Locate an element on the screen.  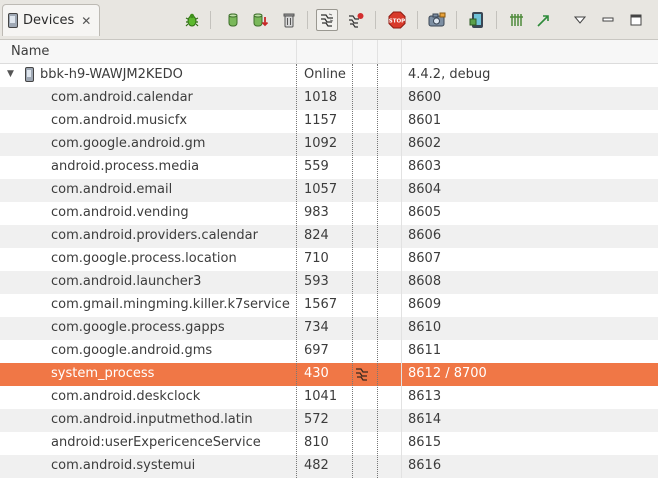
table-row: com.android.vending 983 8605 is located at coordinates (329, 213).